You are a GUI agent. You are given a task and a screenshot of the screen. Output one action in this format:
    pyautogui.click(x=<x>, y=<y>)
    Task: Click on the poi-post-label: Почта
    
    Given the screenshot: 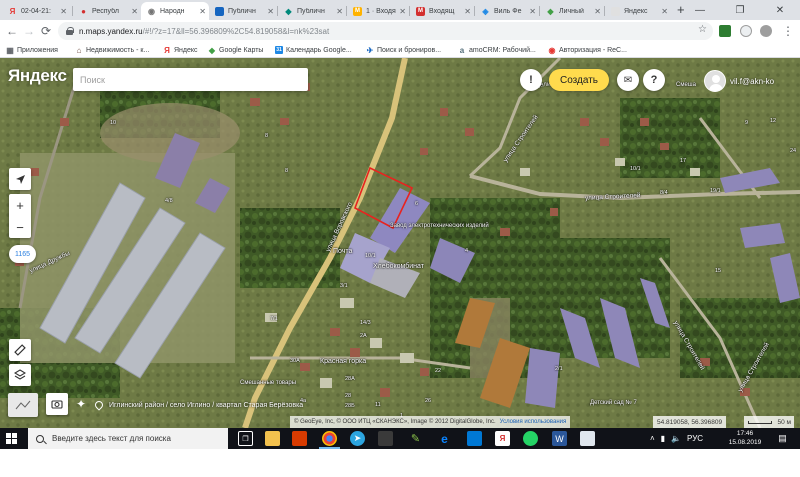 What is the action you would take?
    pyautogui.click(x=342, y=251)
    